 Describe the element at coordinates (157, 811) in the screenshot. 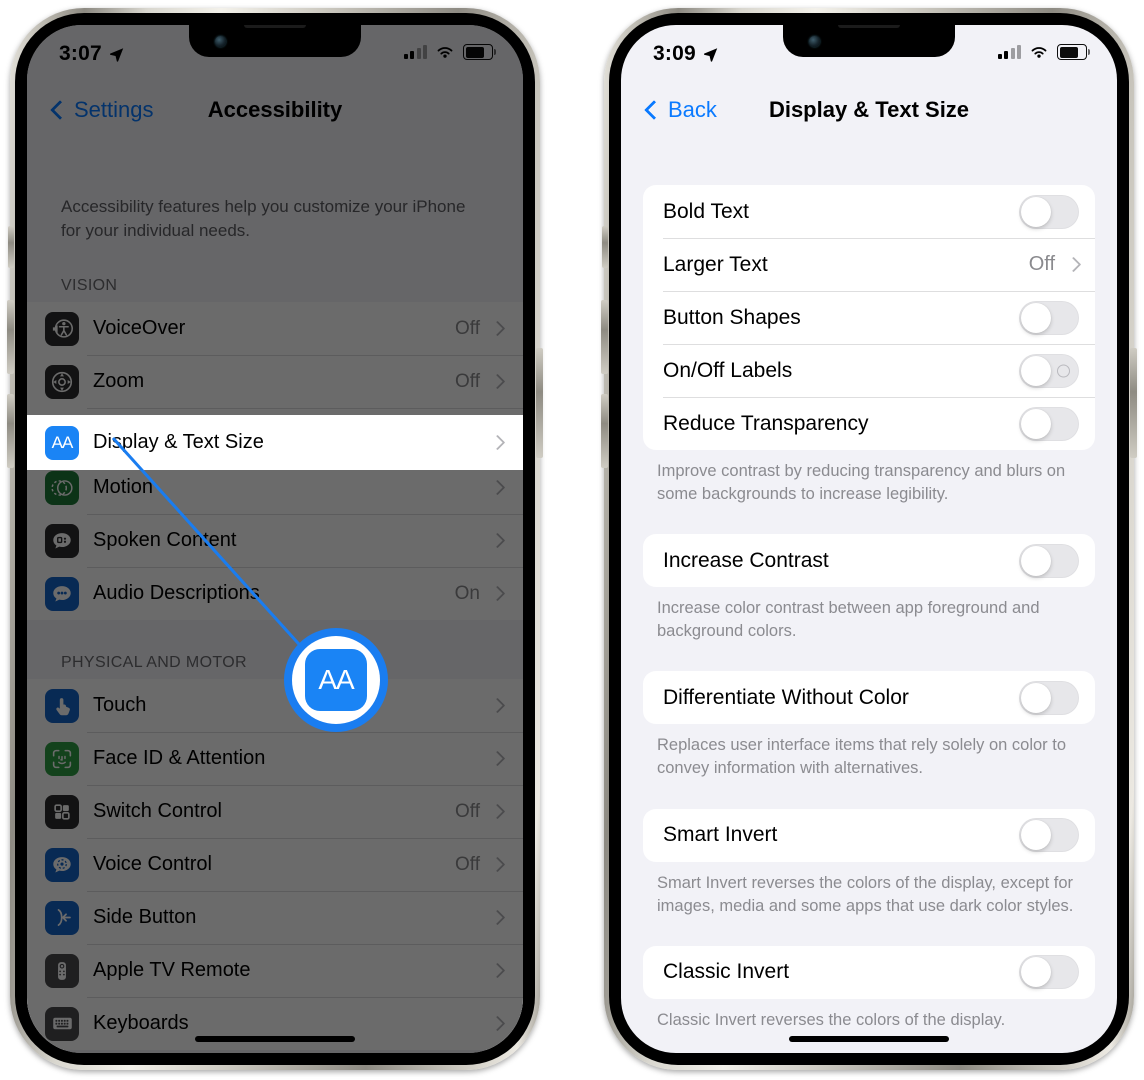

I see `list-item-label: Switch Control` at that location.